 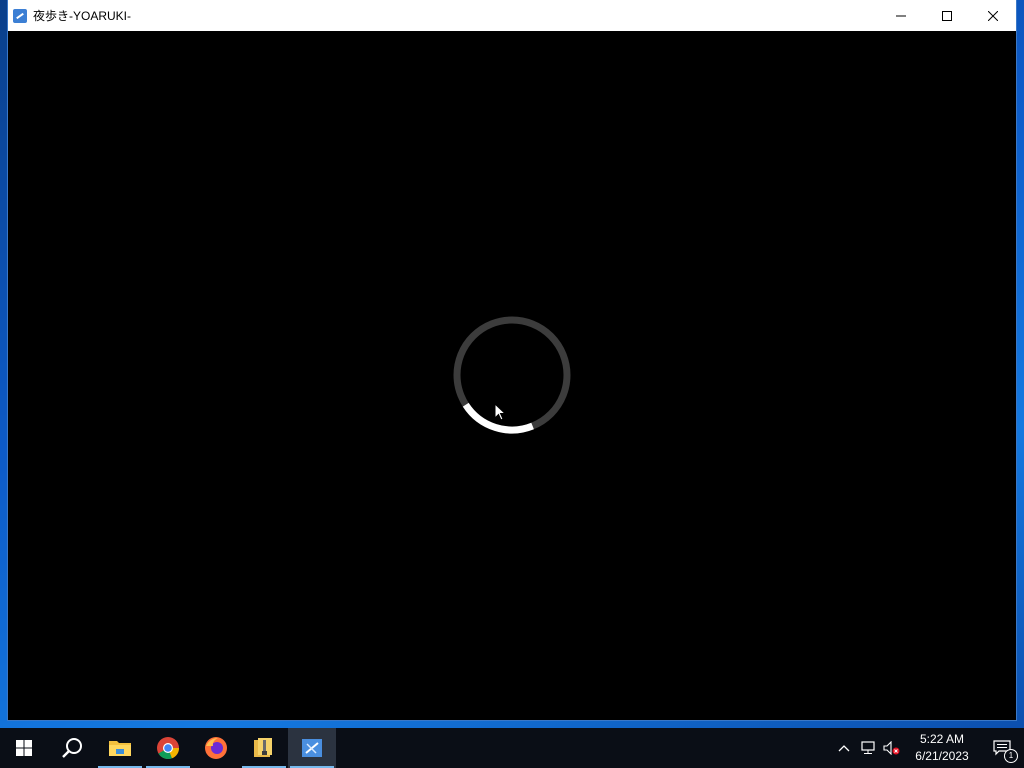 I want to click on network-button, so click(x=868, y=748).